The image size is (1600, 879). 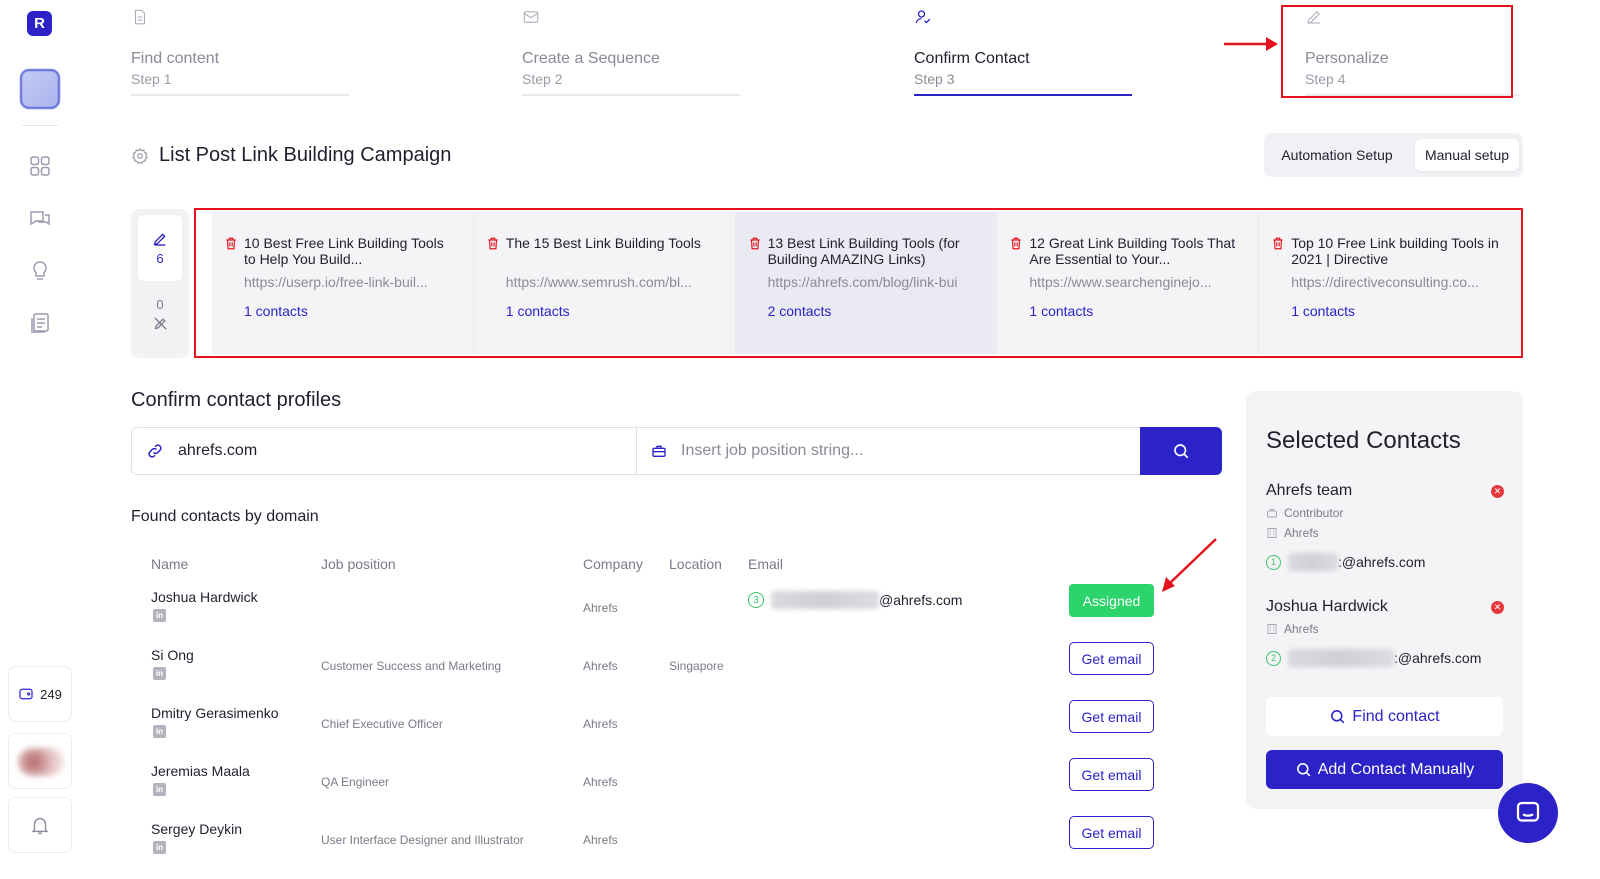 I want to click on selected-contact-company: Ahrefs, so click(x=1292, y=629).